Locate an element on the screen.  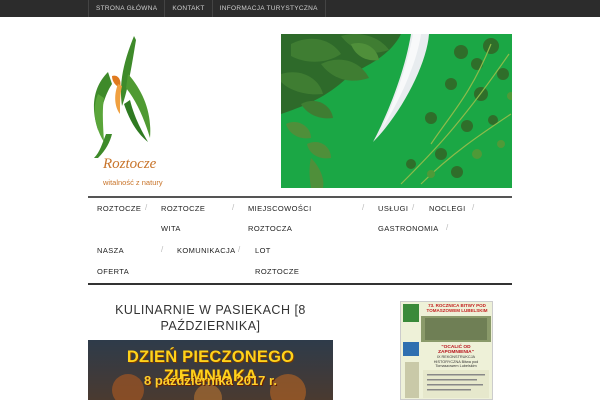
menu-item-uslugi: USŁUGI is located at coordinates (393, 208).